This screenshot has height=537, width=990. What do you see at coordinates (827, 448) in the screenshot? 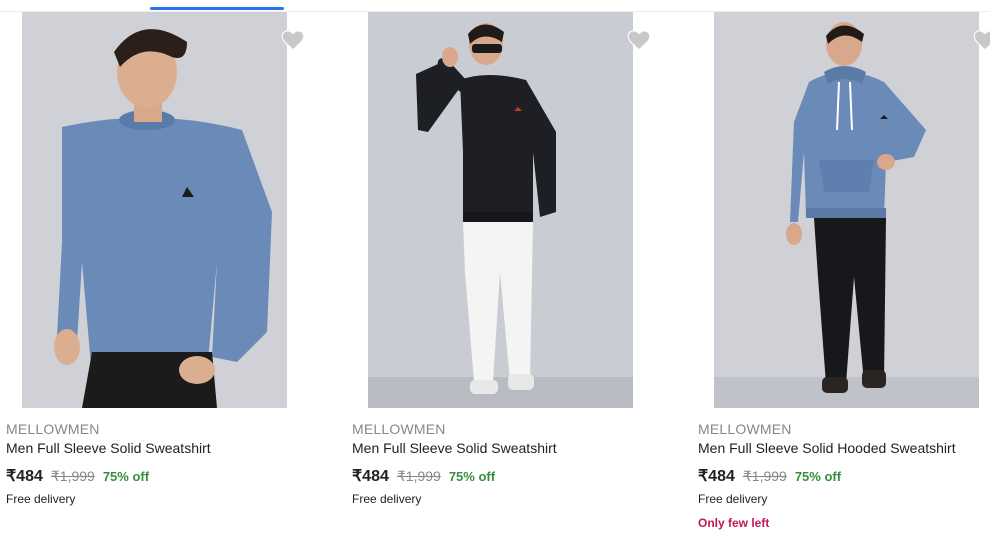
I see `product-title: Men Full Sleeve Solid Hooded Sweatshirt` at bounding box center [827, 448].